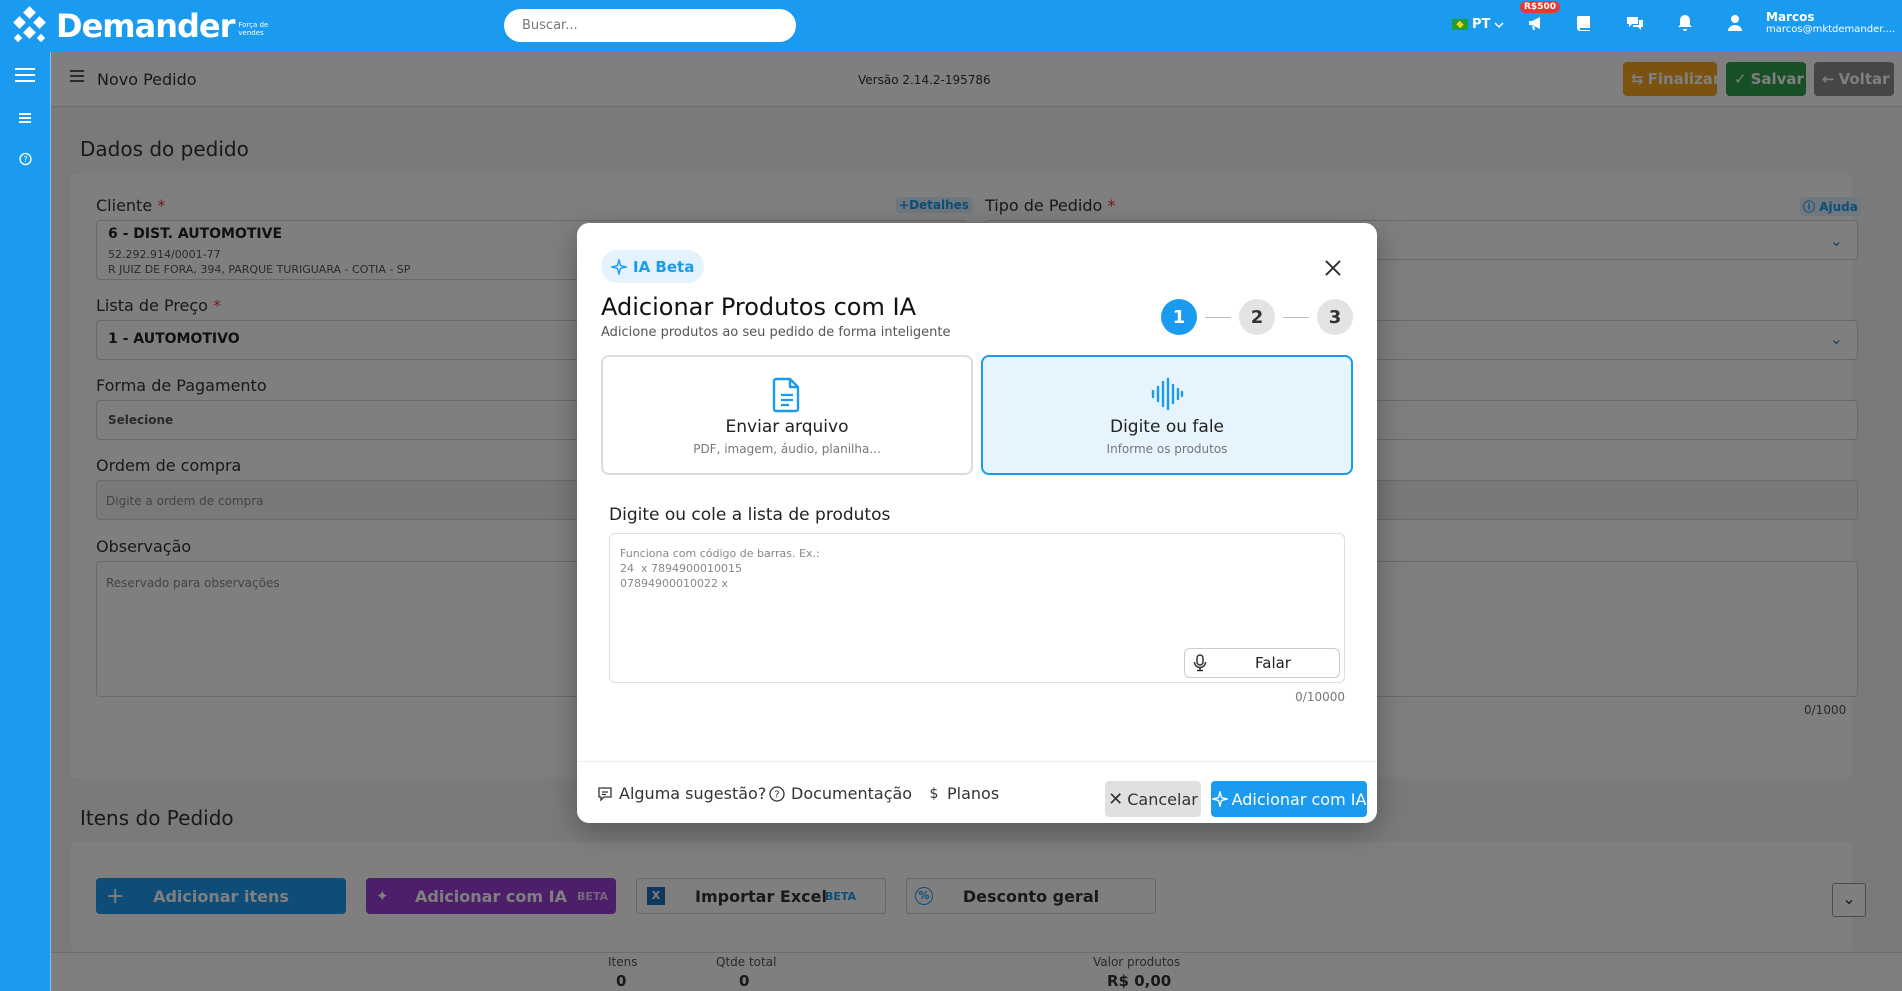  Describe the element at coordinates (1320, 697) in the screenshot. I see `char-counter: 0/10000` at that location.